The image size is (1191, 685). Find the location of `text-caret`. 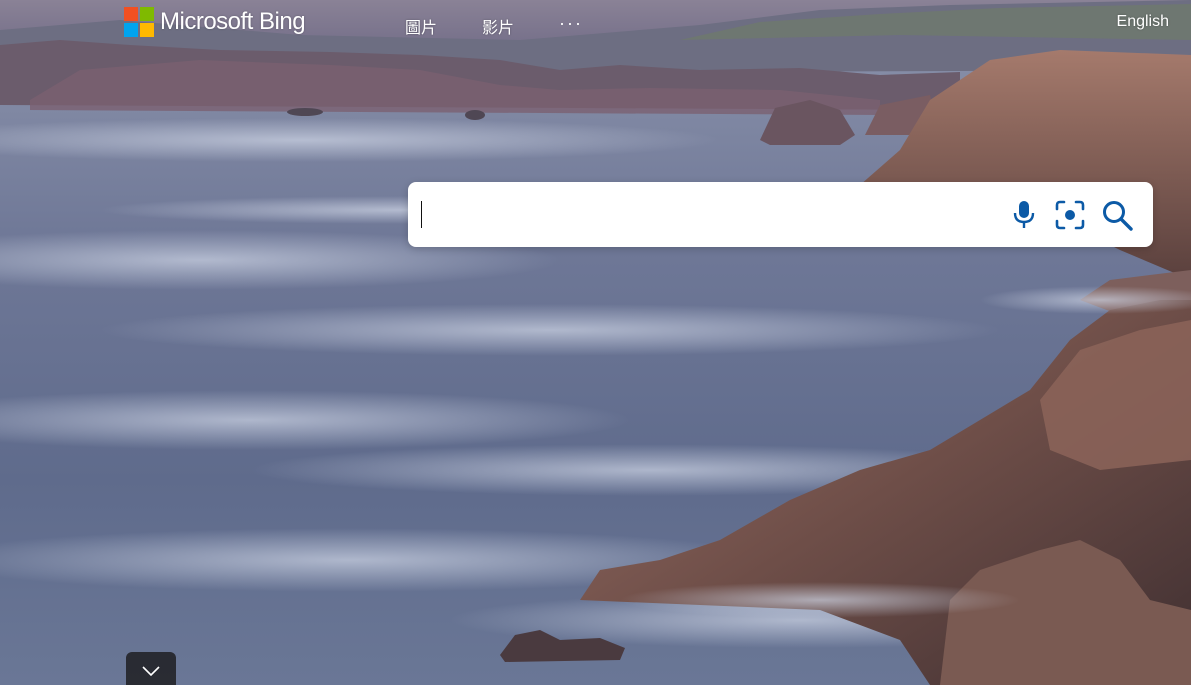

text-caret is located at coordinates (421, 214).